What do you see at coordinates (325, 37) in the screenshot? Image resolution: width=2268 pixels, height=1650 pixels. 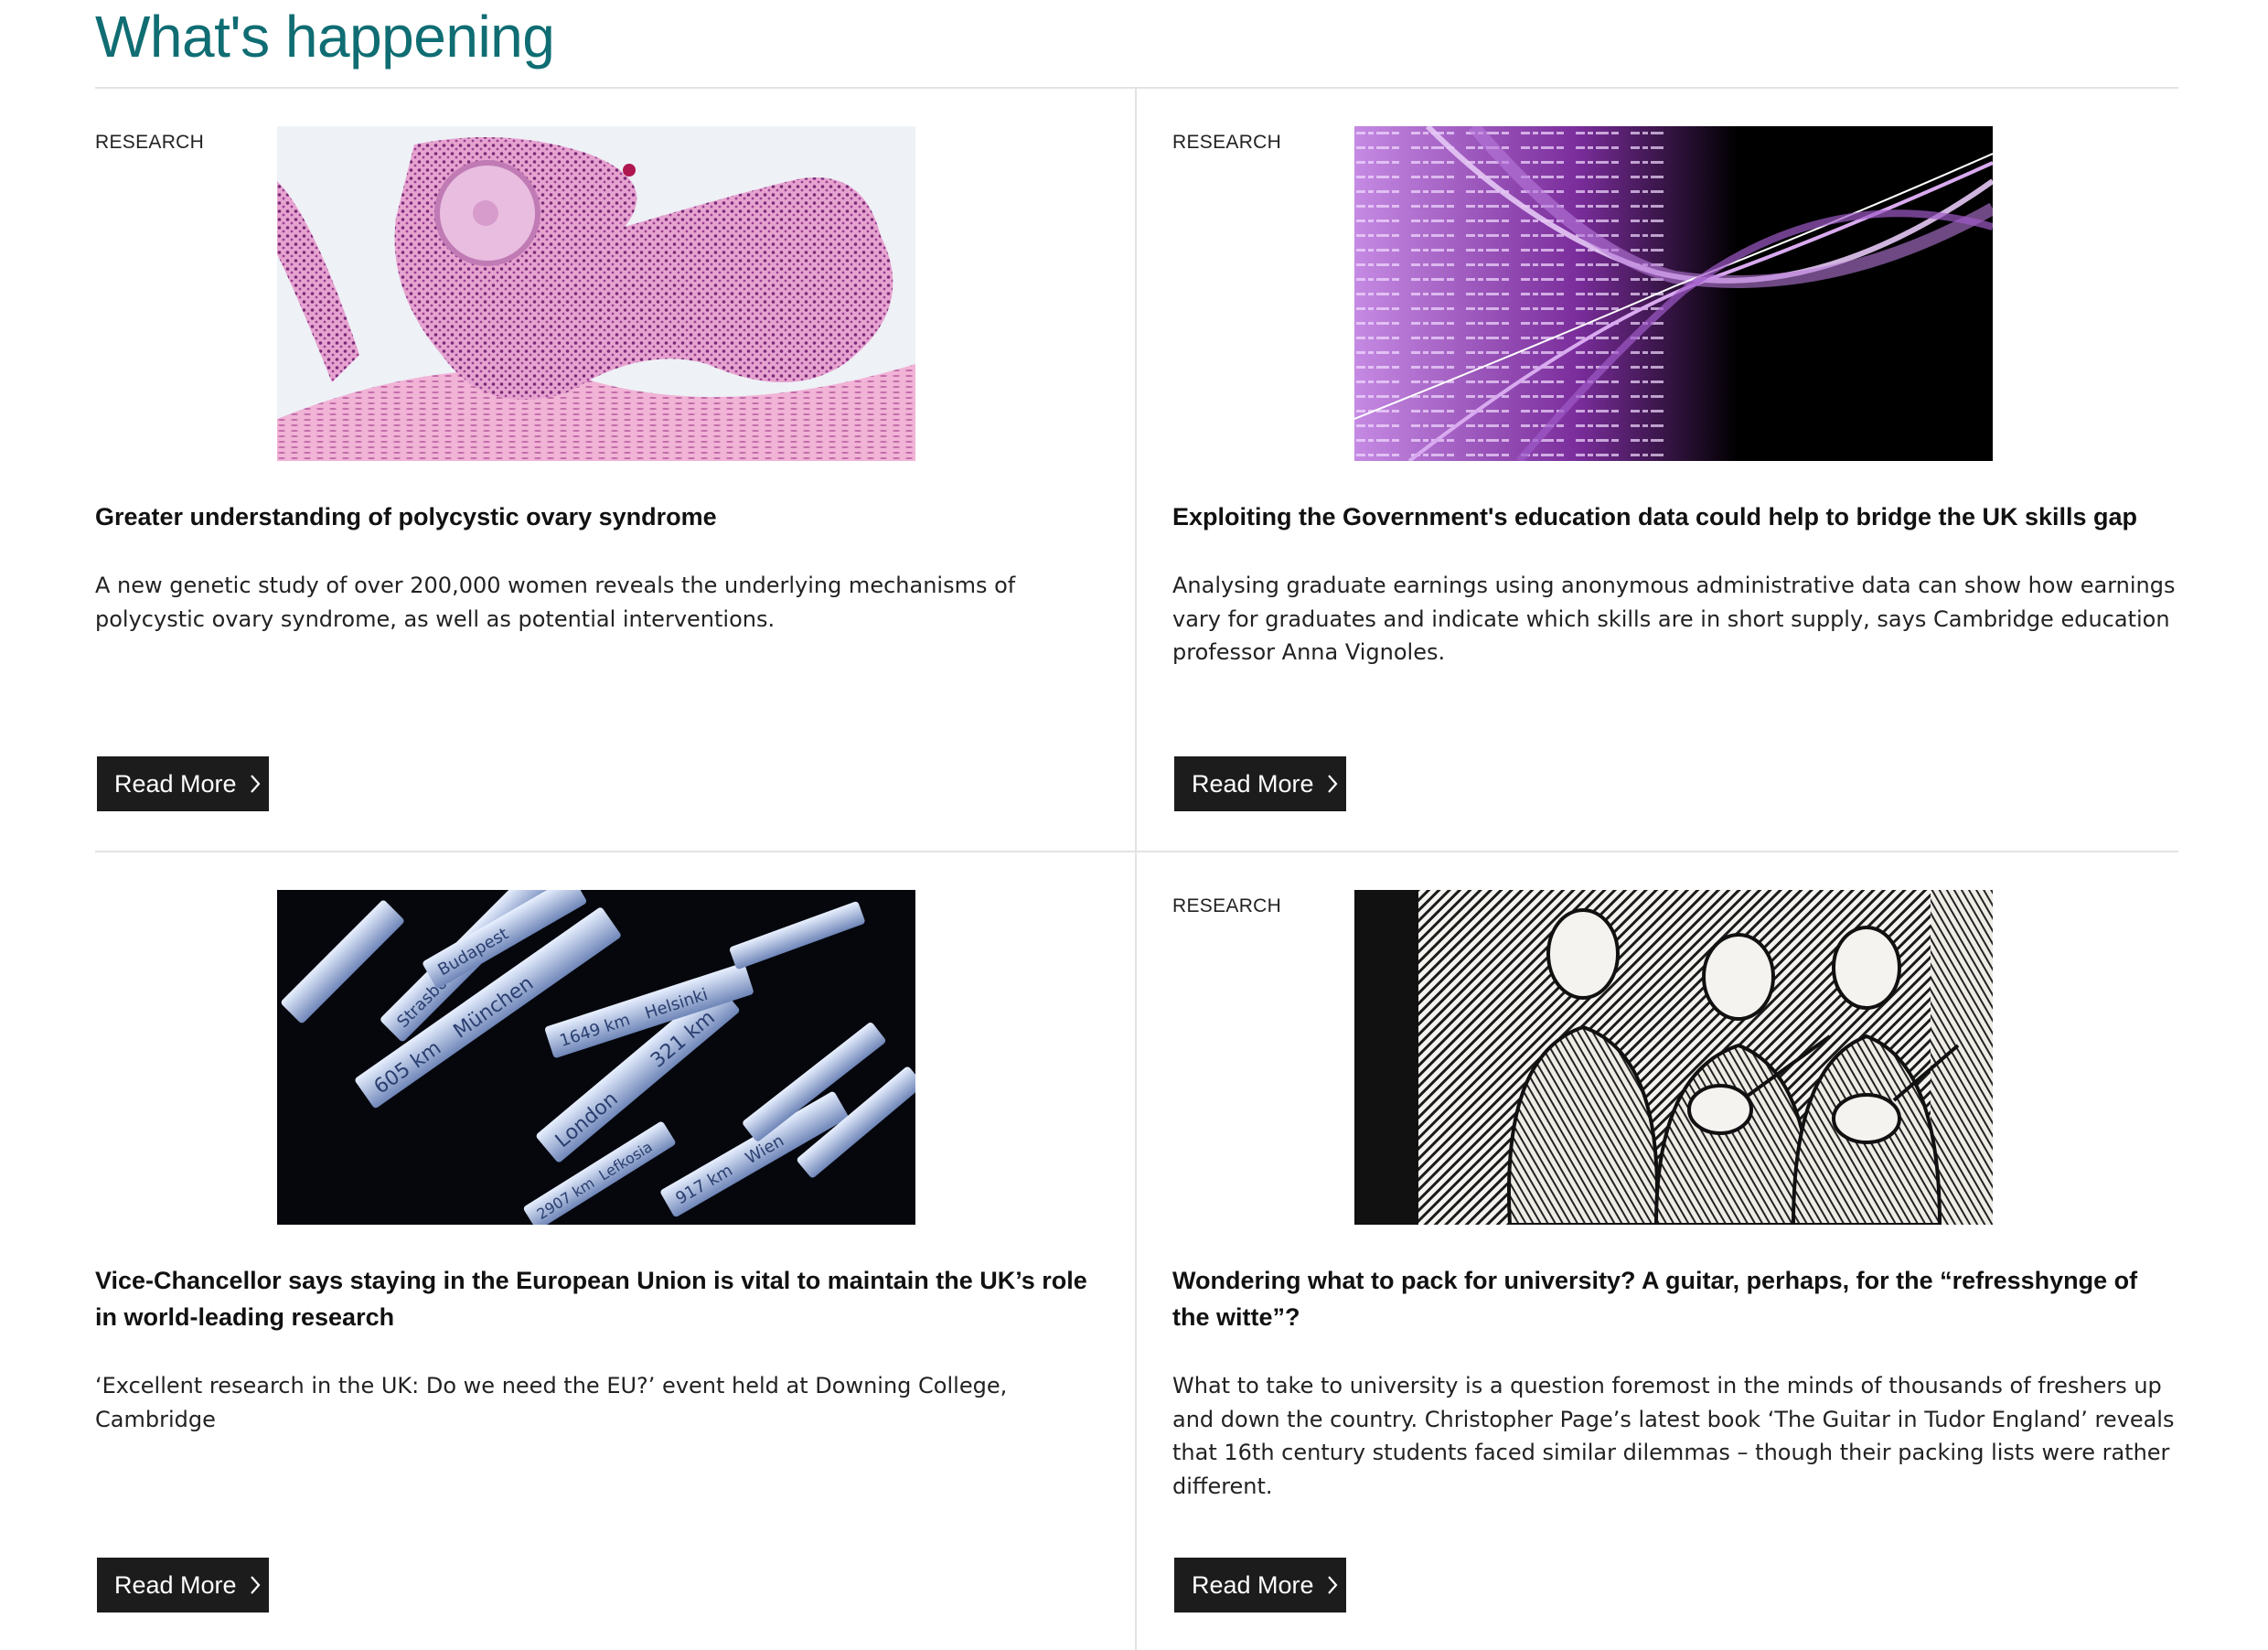 I see `section-heading: What's happening` at bounding box center [325, 37].